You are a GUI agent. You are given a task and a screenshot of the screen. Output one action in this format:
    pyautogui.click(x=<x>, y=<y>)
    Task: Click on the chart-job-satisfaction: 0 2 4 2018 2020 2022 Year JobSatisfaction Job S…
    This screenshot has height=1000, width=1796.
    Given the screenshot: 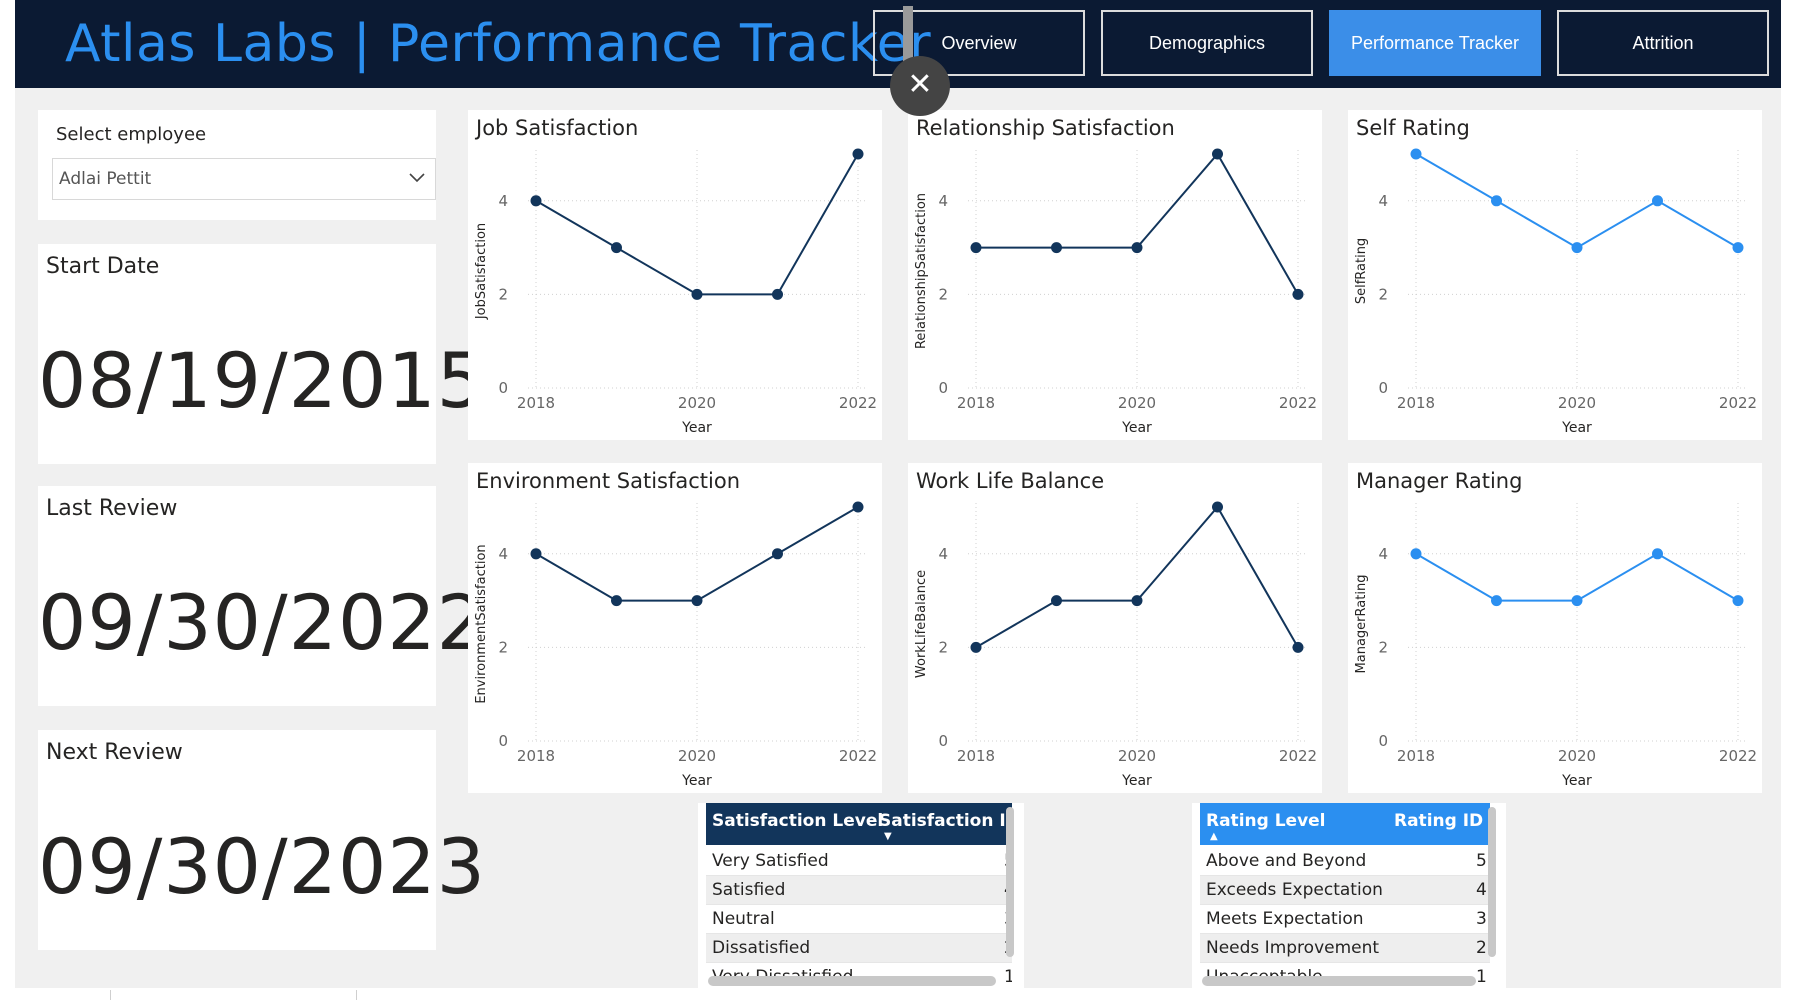 What is the action you would take?
    pyautogui.click(x=675, y=275)
    